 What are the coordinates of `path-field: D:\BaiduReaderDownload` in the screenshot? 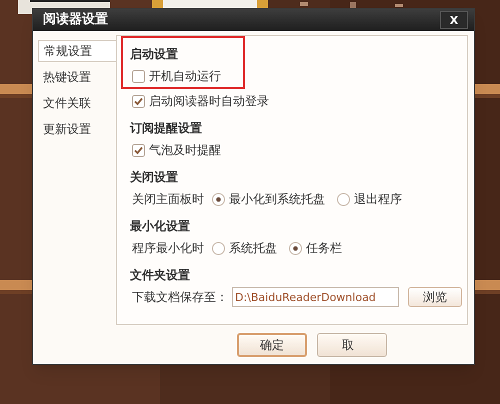 It's located at (315, 297).